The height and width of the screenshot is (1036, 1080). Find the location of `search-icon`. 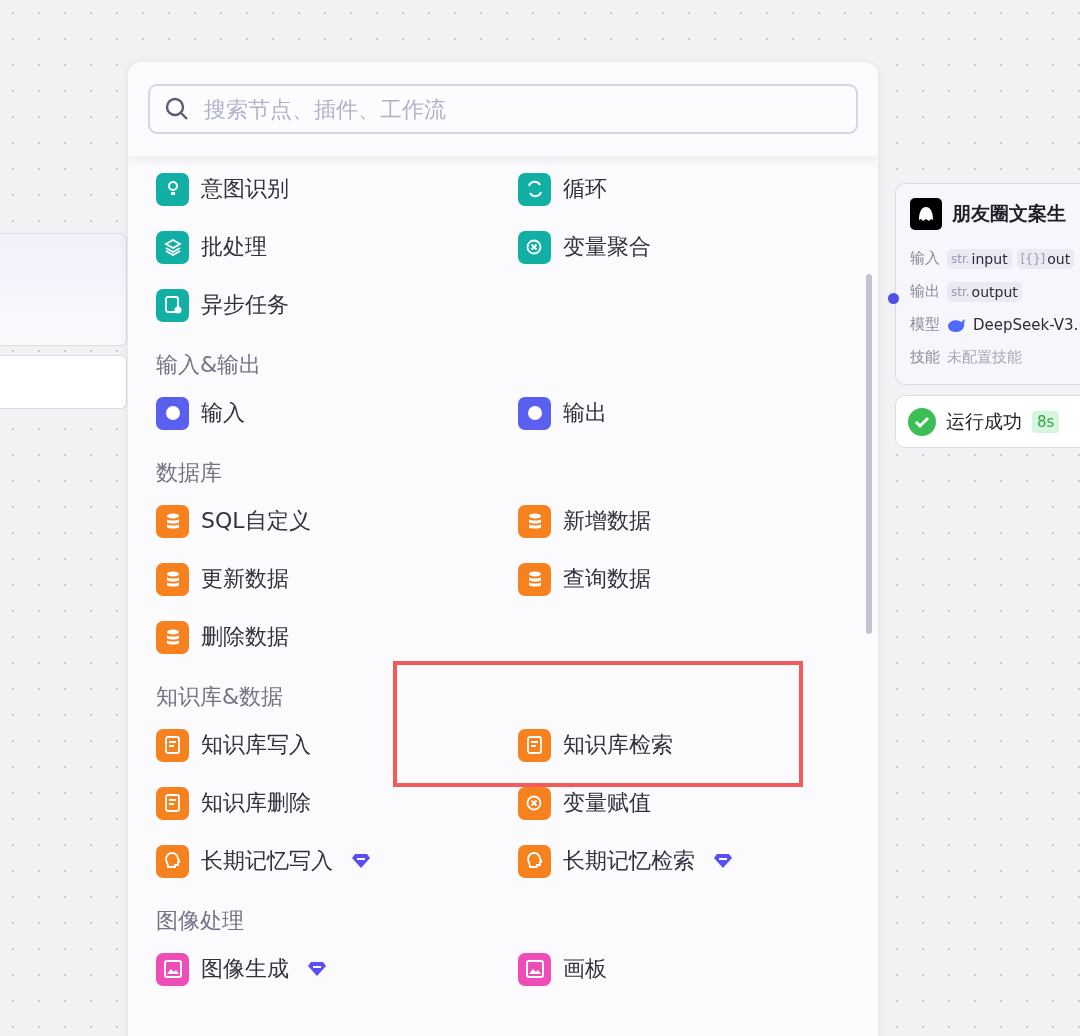

search-icon is located at coordinates (177, 109).